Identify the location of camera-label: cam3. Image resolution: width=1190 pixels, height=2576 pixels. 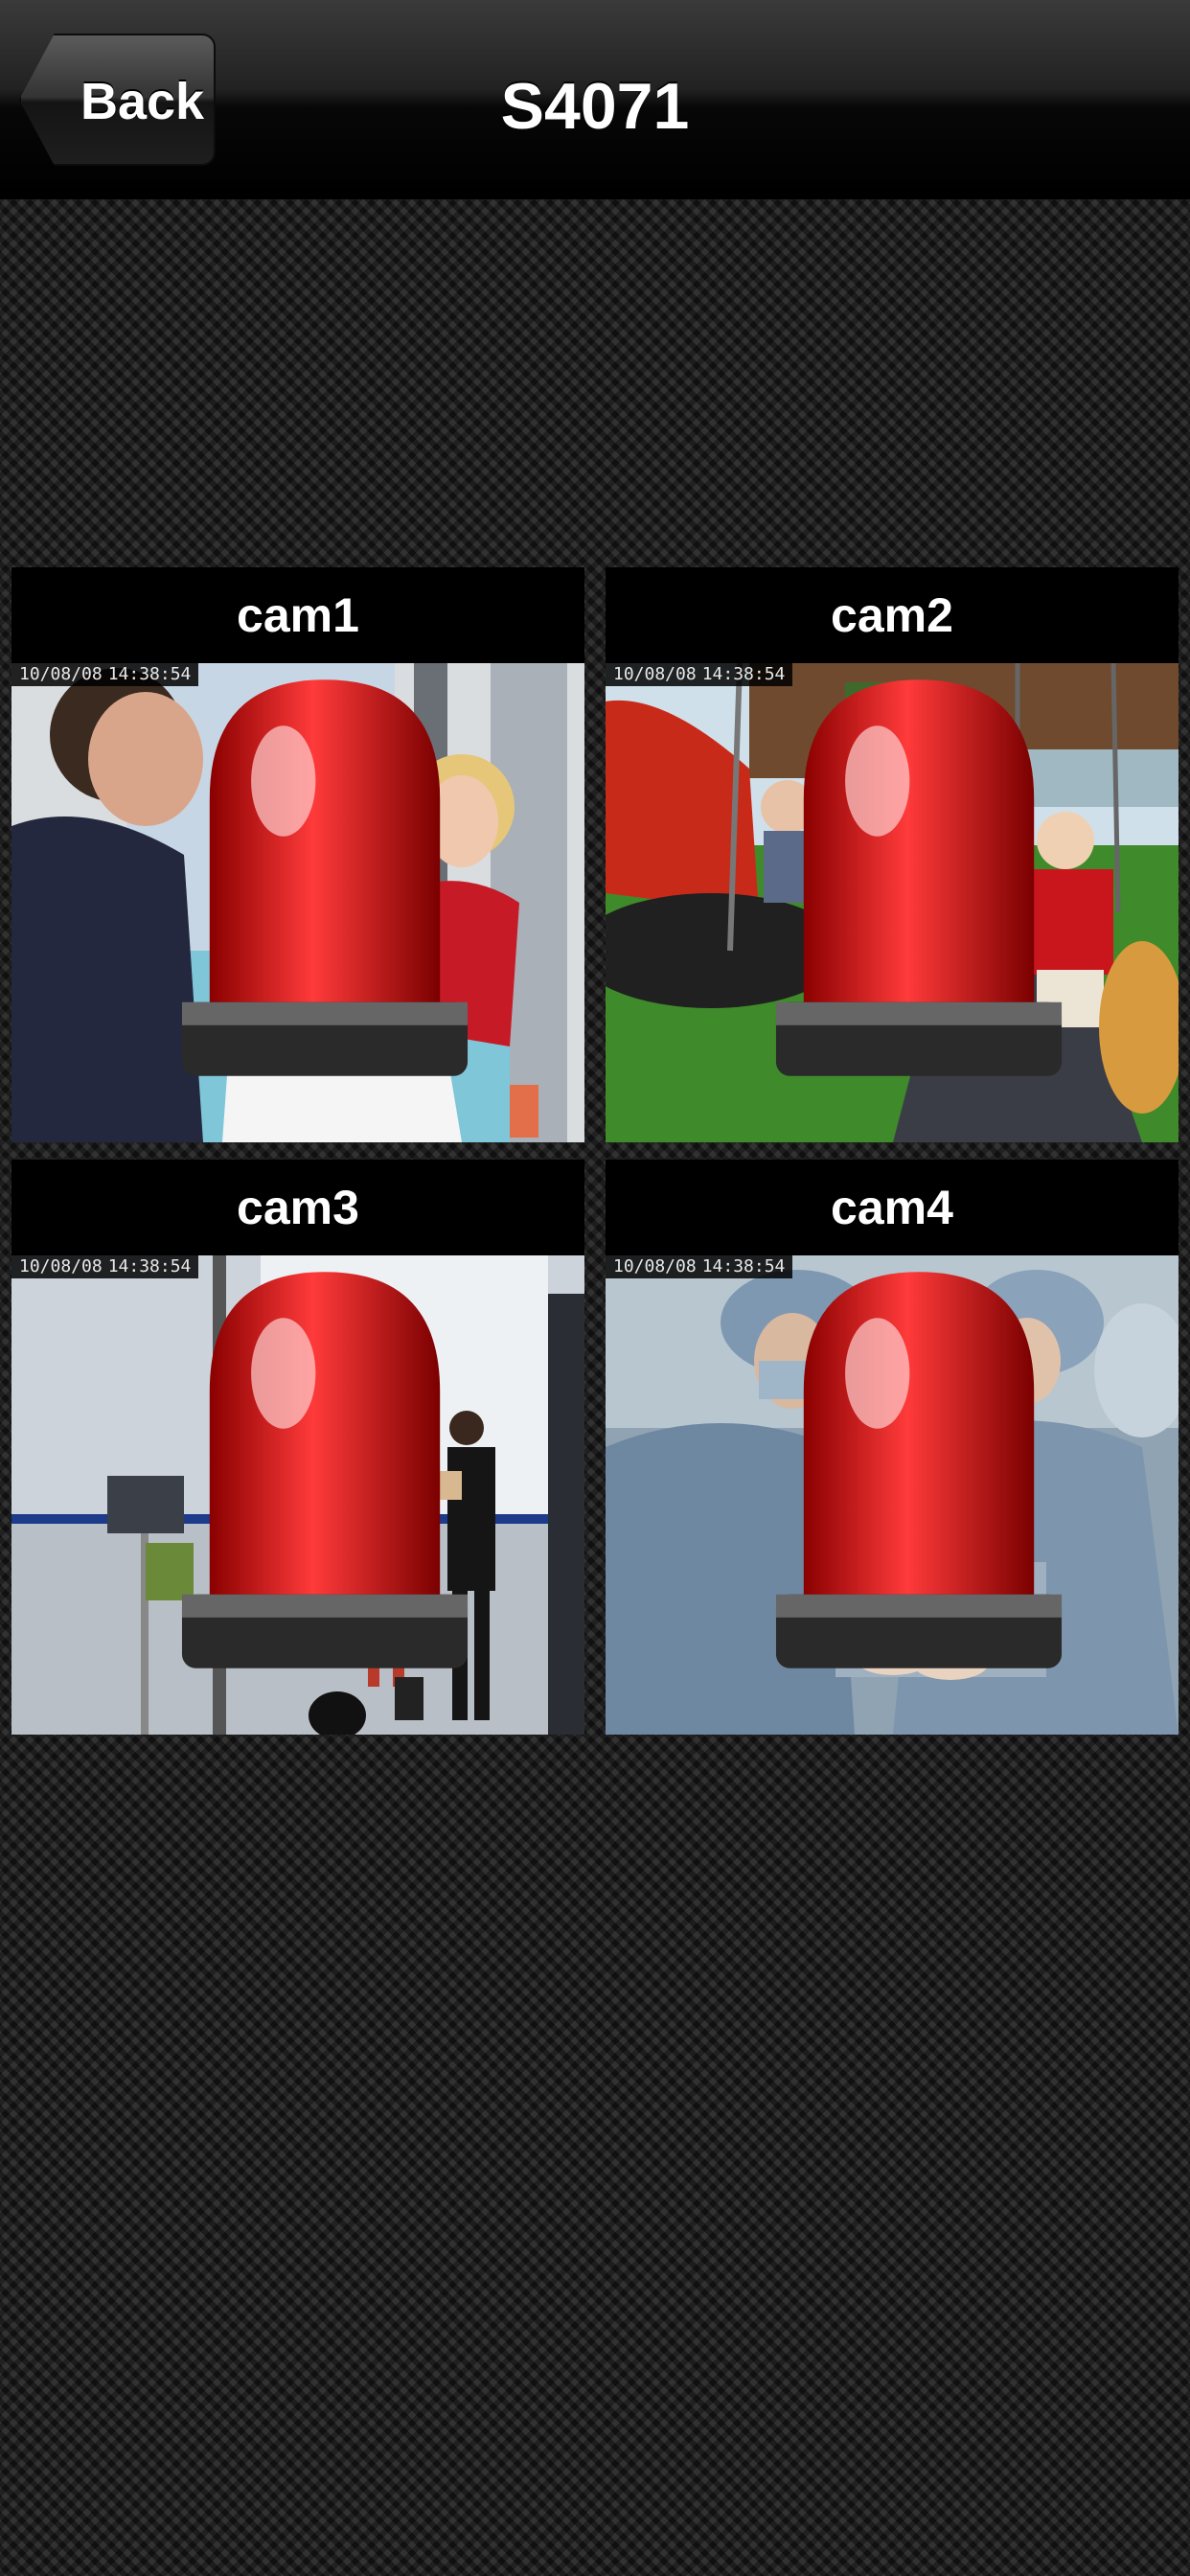
(298, 1207).